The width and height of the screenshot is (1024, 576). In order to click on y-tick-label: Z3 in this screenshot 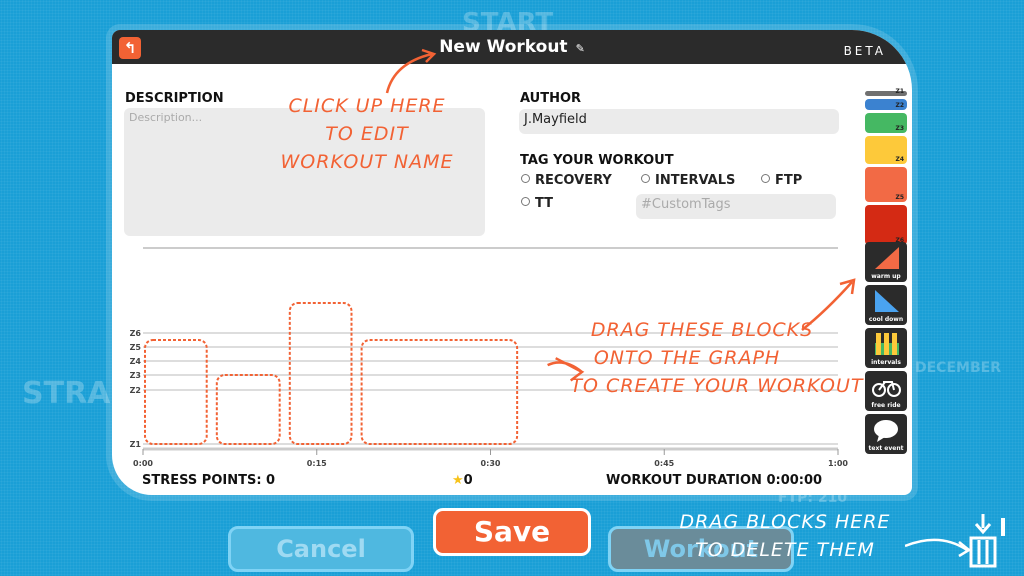, I will do `click(135, 375)`.